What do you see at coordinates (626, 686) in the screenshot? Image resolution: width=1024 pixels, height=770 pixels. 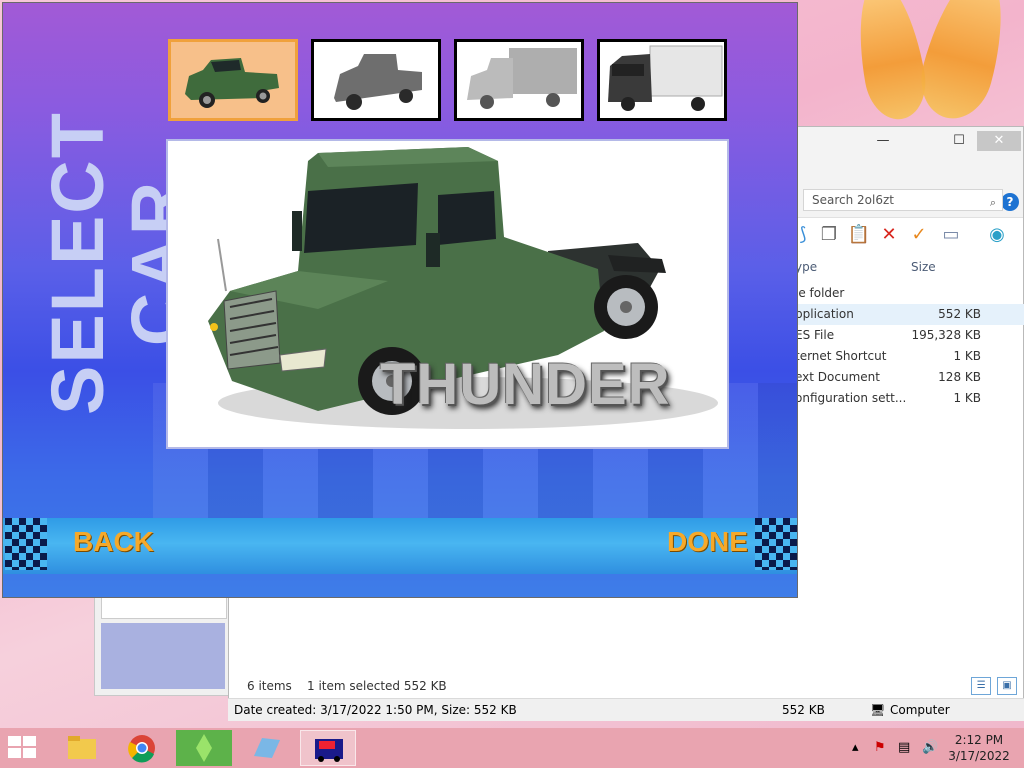 I see `explorer-status-bar: 6 items 1 item selected 552 KB` at bounding box center [626, 686].